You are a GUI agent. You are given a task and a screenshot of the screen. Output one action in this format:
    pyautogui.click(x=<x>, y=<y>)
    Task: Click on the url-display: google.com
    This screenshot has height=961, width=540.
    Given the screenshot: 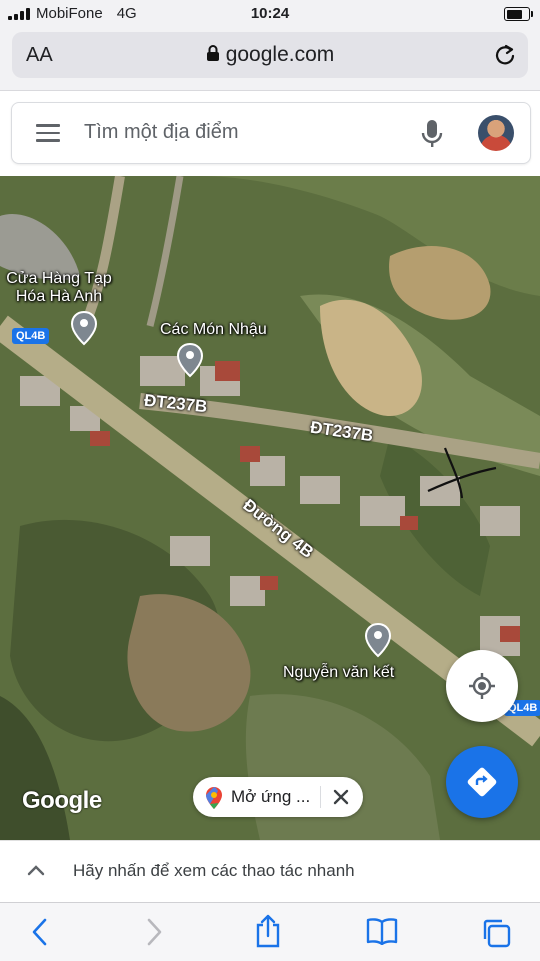 What is the action you would take?
    pyautogui.click(x=270, y=55)
    